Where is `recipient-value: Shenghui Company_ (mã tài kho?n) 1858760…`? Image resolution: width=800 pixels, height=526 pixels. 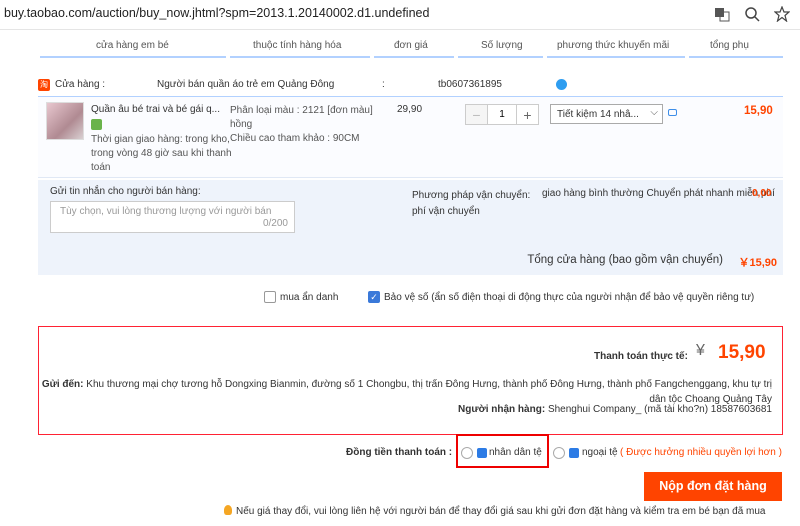
recipient-value: Shenghui Company_ (mã tài kho?n) 1858760… is located at coordinates (659, 409).